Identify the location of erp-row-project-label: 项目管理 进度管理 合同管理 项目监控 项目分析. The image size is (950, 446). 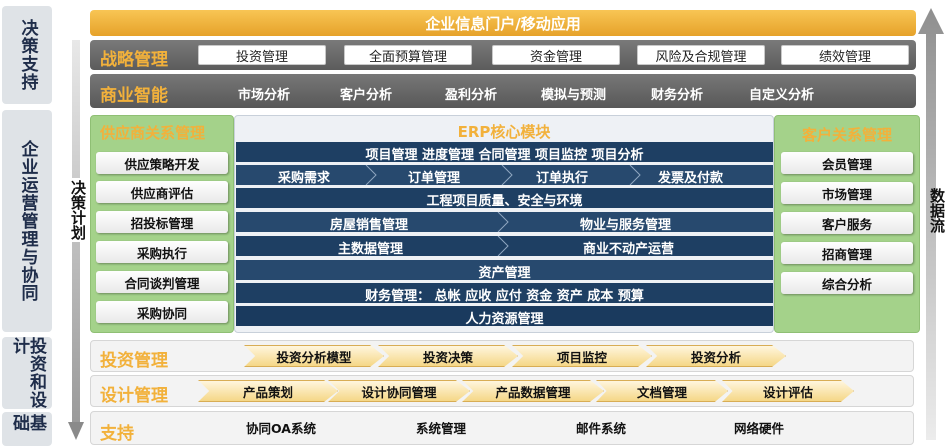
(504, 155).